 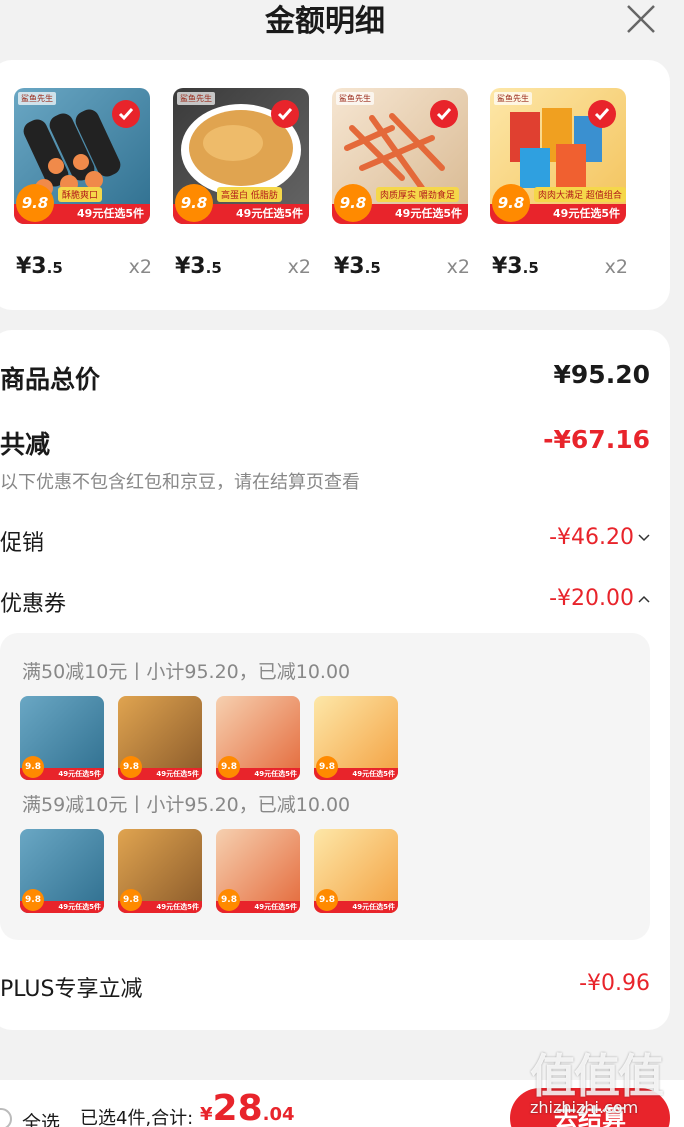 What do you see at coordinates (249, 194) in the screenshot?
I see `product-tagline: 高蛋白 低脂肪` at bounding box center [249, 194].